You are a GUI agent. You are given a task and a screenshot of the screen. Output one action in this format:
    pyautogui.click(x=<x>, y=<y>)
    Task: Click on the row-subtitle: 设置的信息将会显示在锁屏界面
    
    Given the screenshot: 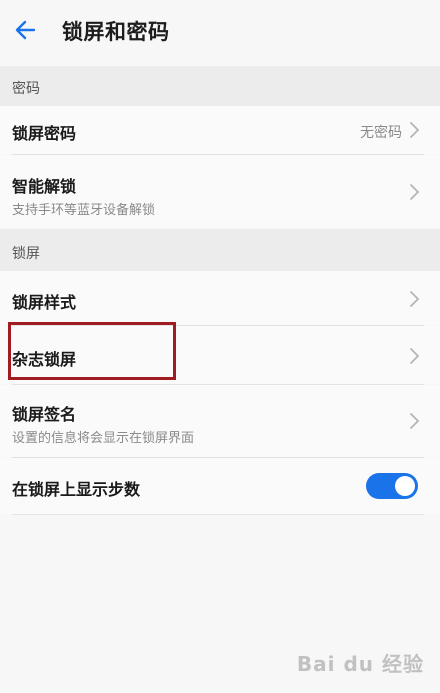 What is the action you would take?
    pyautogui.click(x=103, y=438)
    